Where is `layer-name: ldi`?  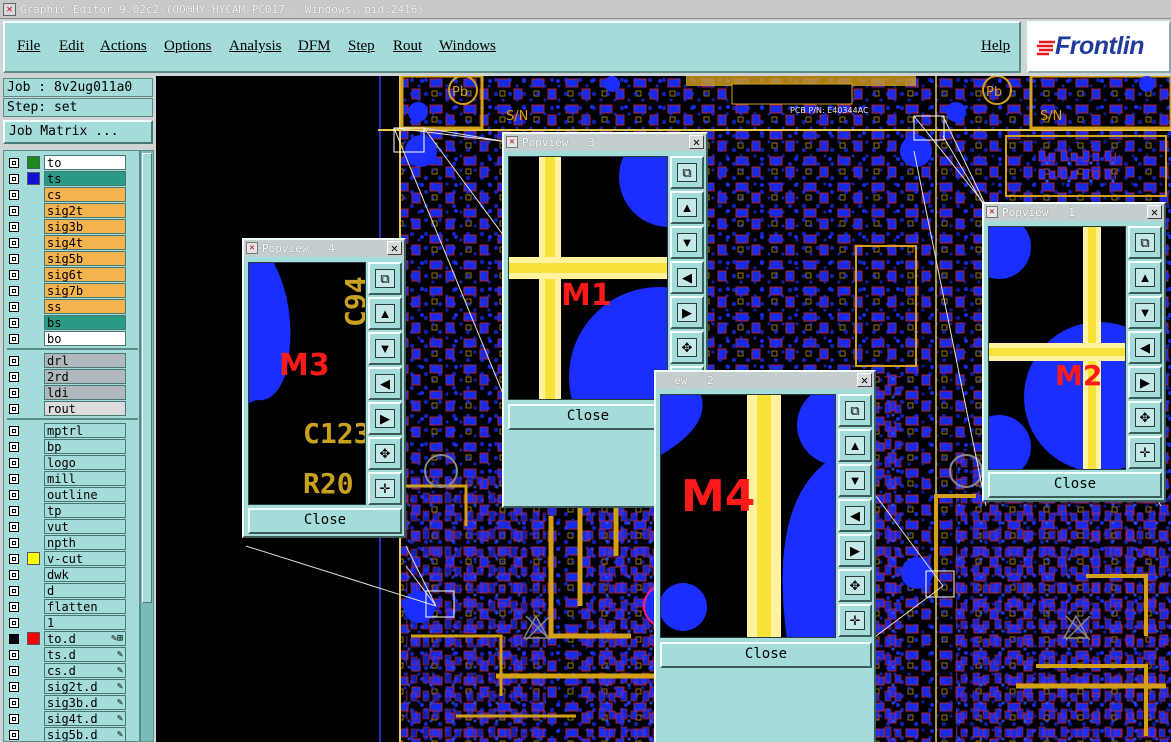 layer-name: ldi is located at coordinates (85, 392).